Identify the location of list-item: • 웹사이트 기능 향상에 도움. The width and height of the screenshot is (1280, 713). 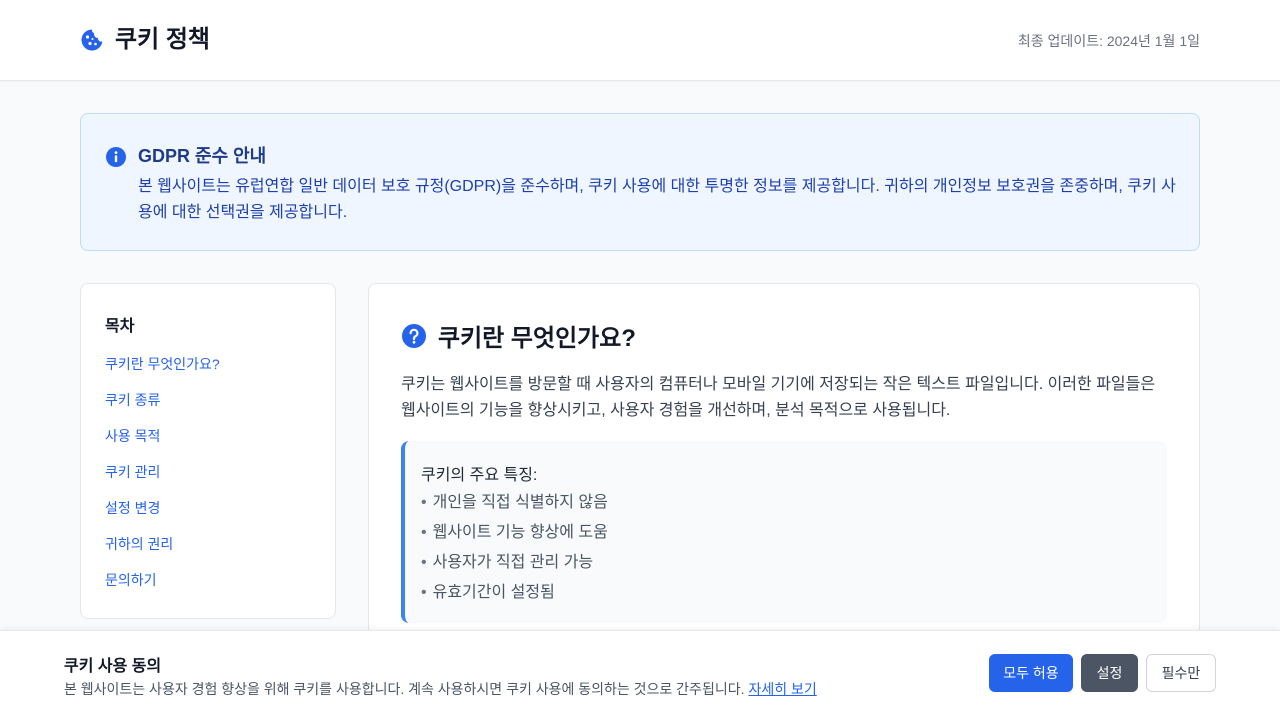
(514, 536).